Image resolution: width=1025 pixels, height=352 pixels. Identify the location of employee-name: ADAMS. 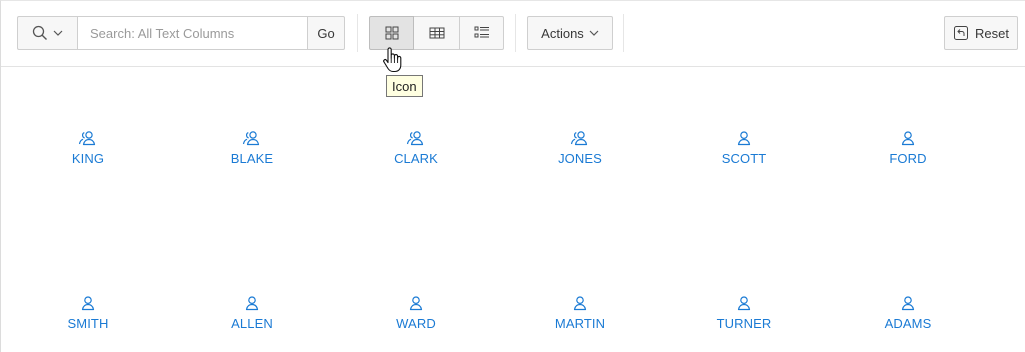
(908, 323).